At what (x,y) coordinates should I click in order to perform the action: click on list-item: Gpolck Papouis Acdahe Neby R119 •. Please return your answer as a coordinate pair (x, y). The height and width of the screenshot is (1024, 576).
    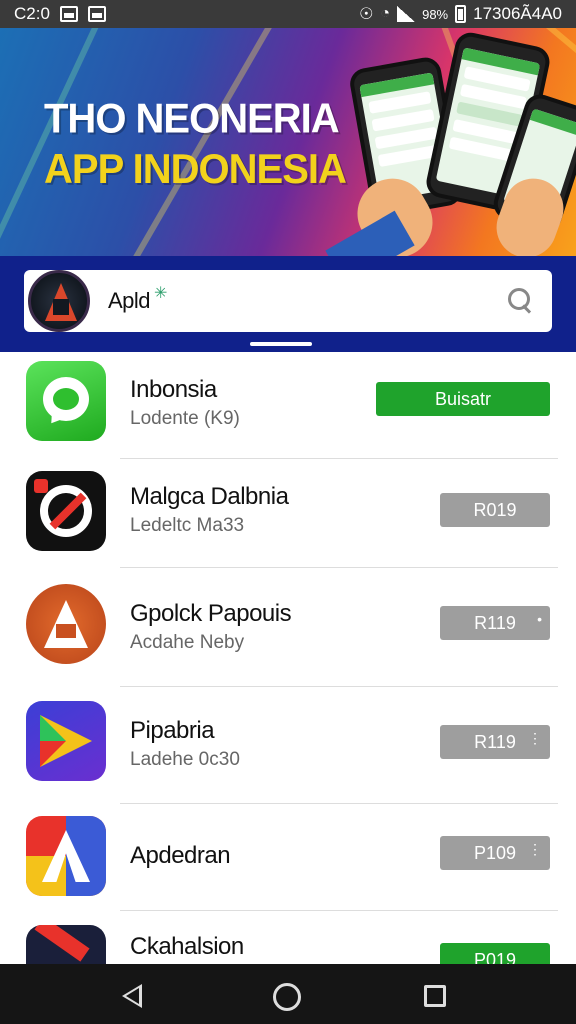
    Looking at the image, I should click on (288, 627).